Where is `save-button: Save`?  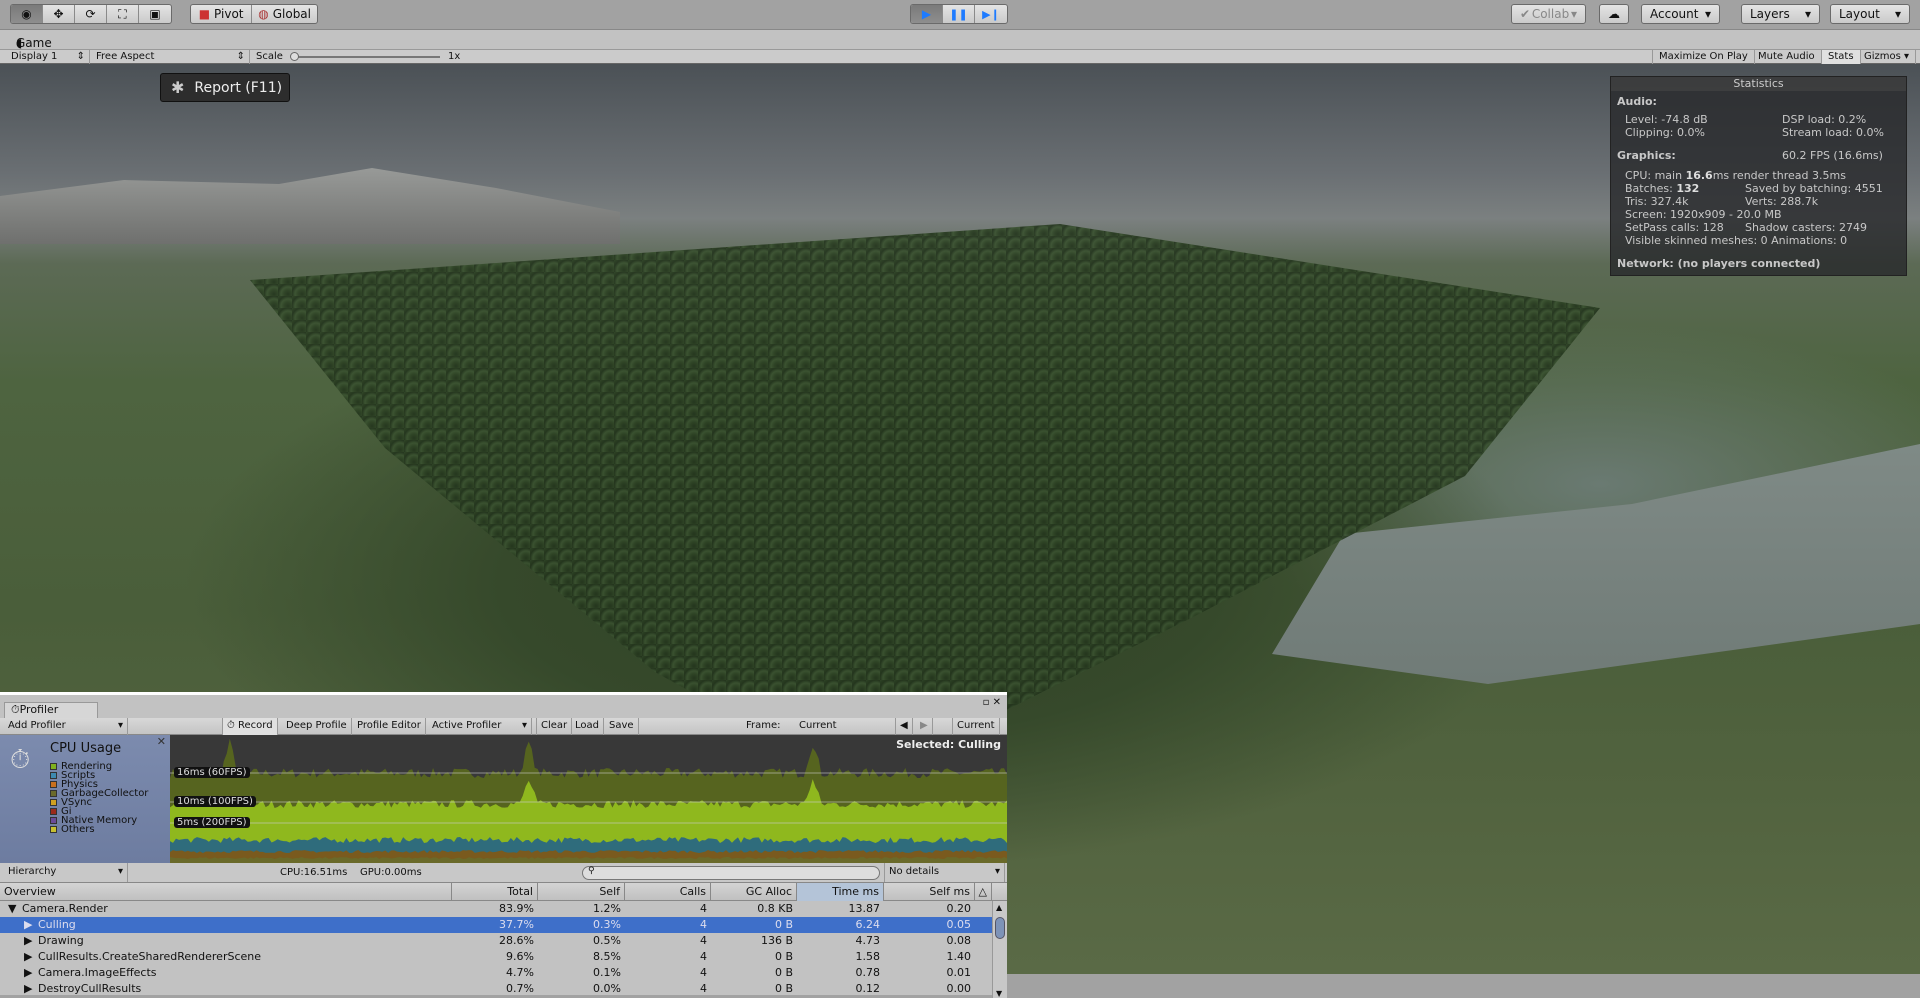
save-button: Save is located at coordinates (622, 726).